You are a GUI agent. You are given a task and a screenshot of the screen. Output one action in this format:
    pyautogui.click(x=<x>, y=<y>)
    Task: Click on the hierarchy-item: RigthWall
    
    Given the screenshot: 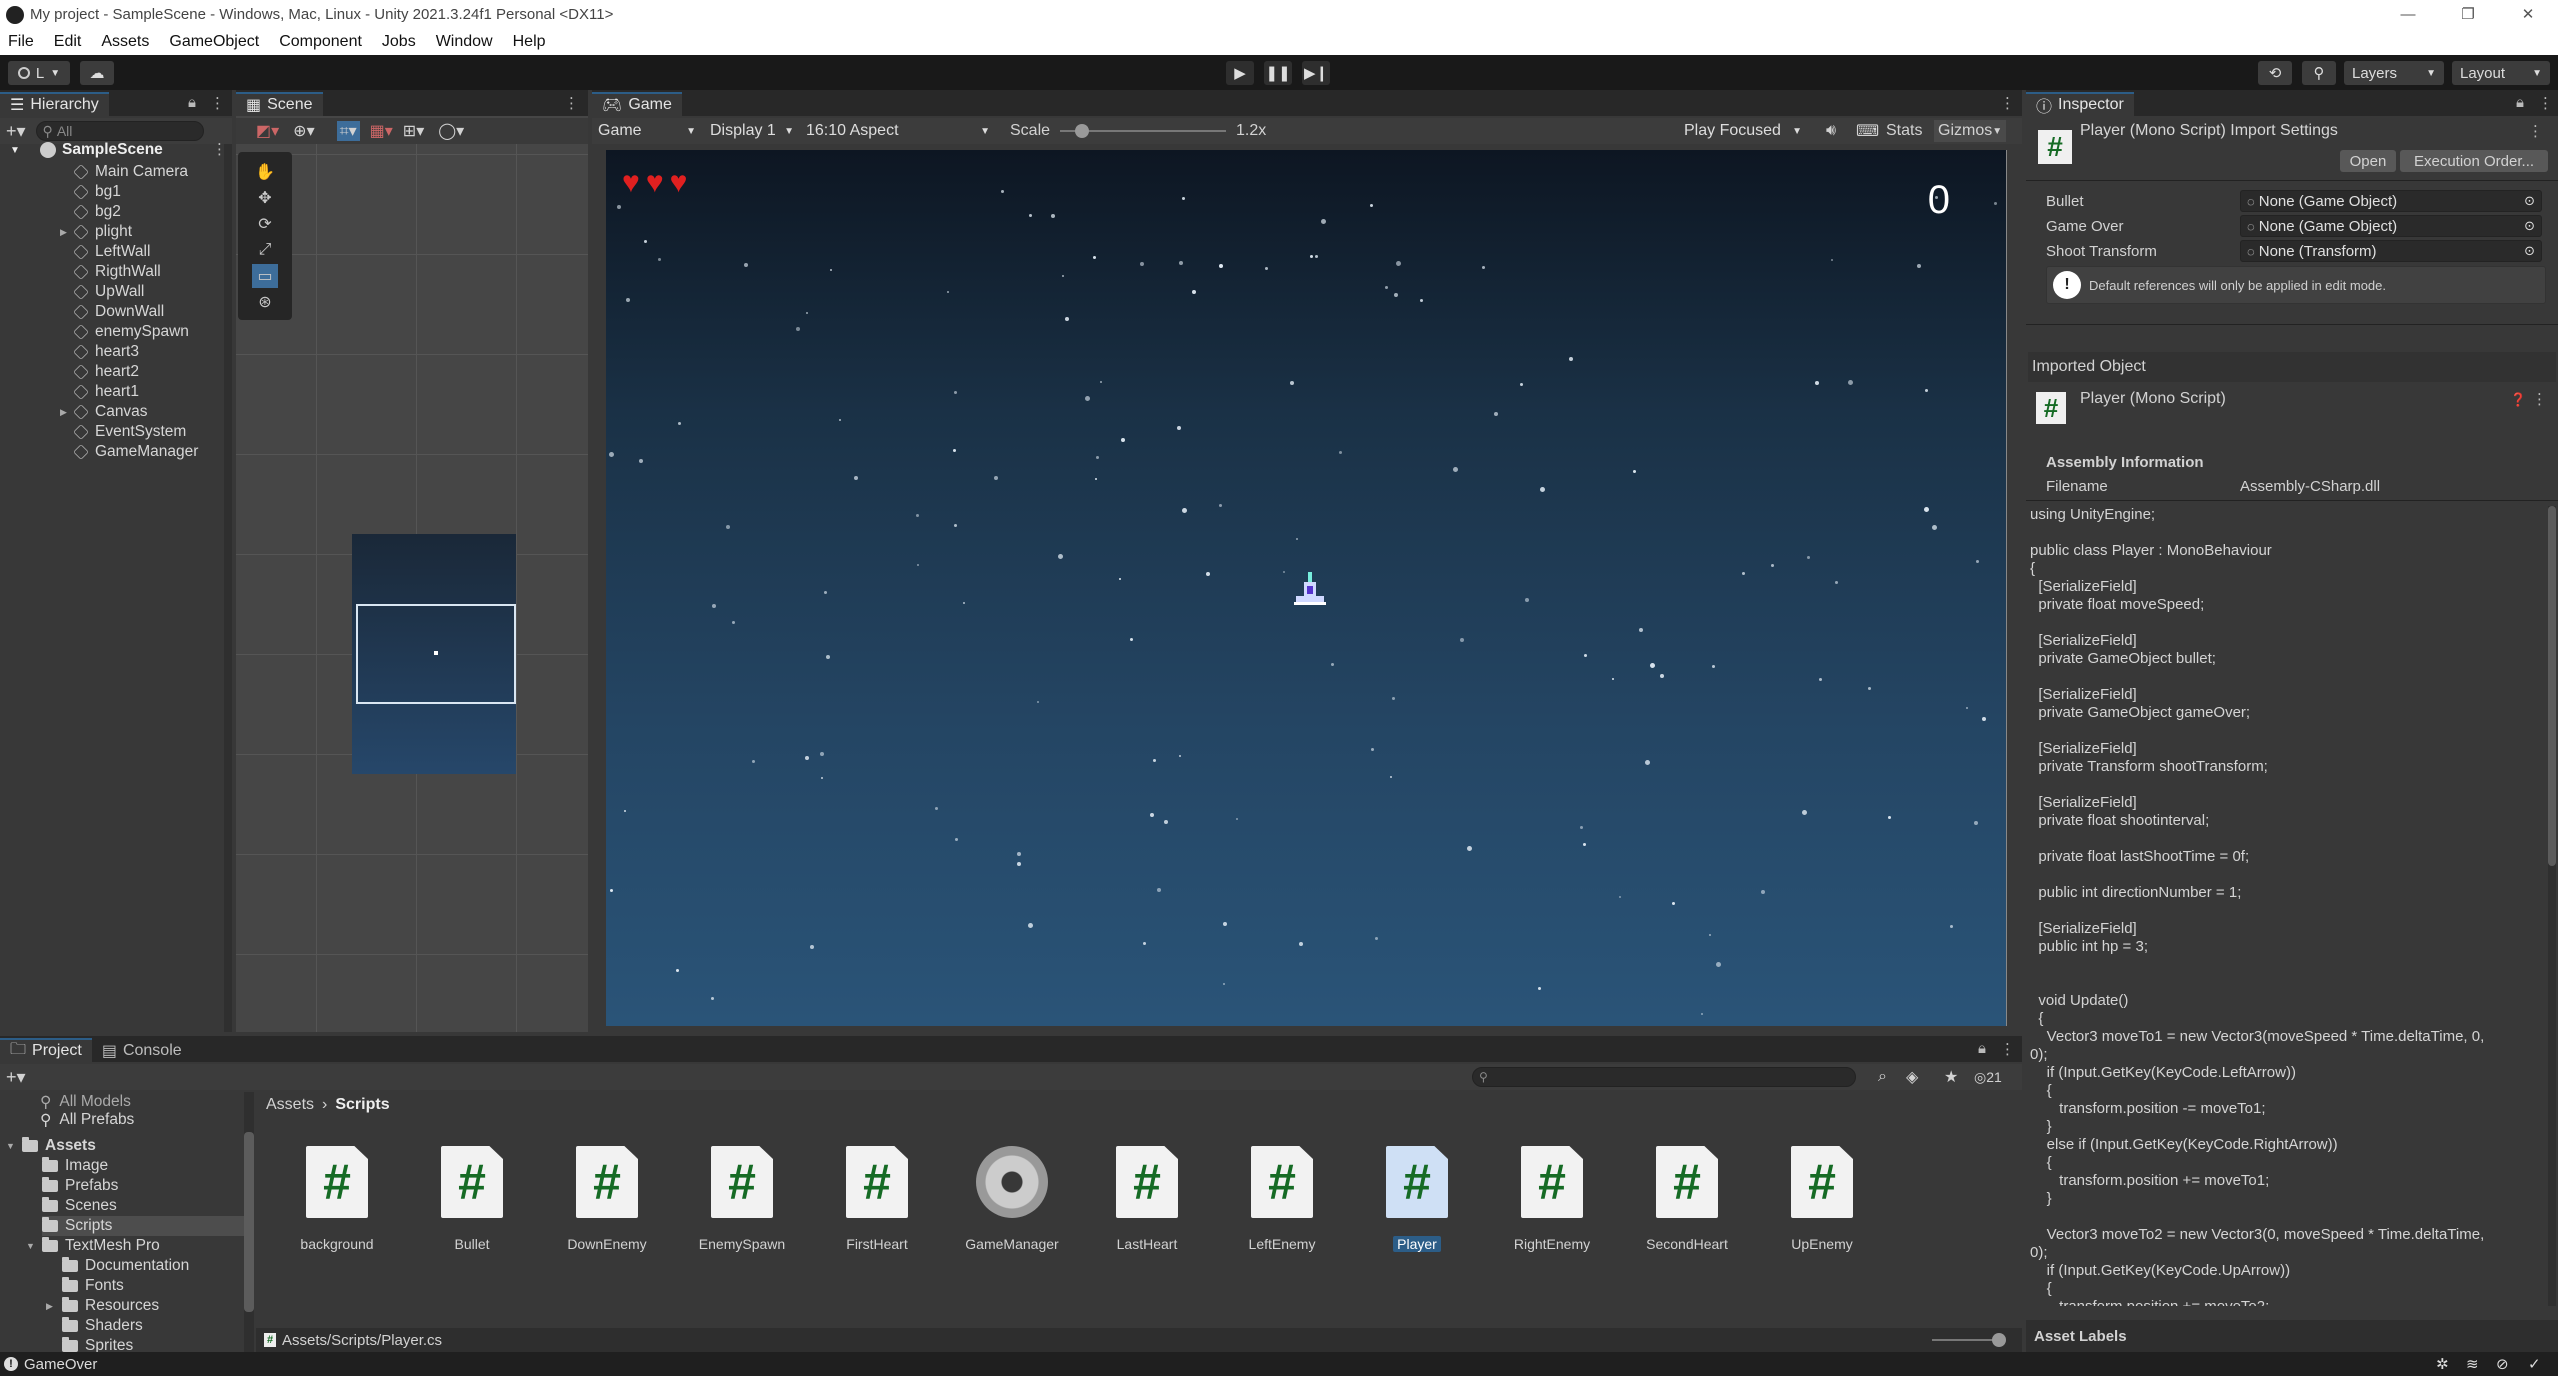 What is the action you would take?
    pyautogui.click(x=117, y=272)
    